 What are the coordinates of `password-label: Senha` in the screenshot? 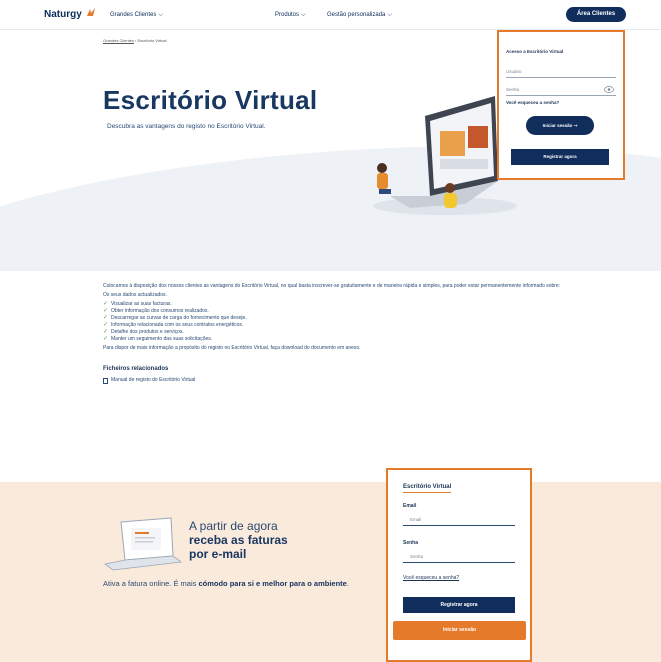 It's located at (411, 543).